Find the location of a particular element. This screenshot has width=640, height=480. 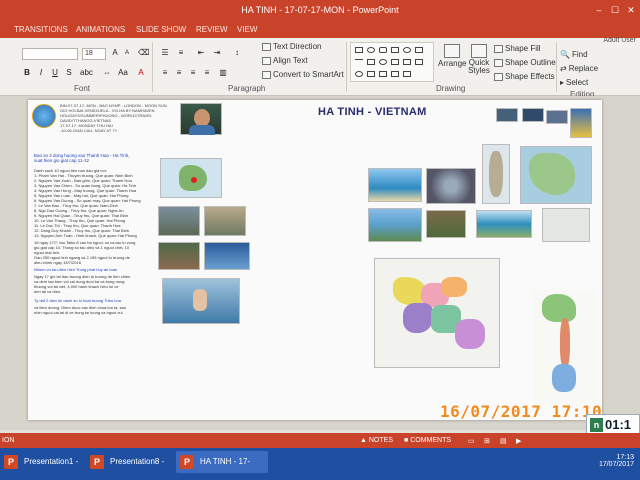

strikethrough-icon: abc is located at coordinates (86, 73).